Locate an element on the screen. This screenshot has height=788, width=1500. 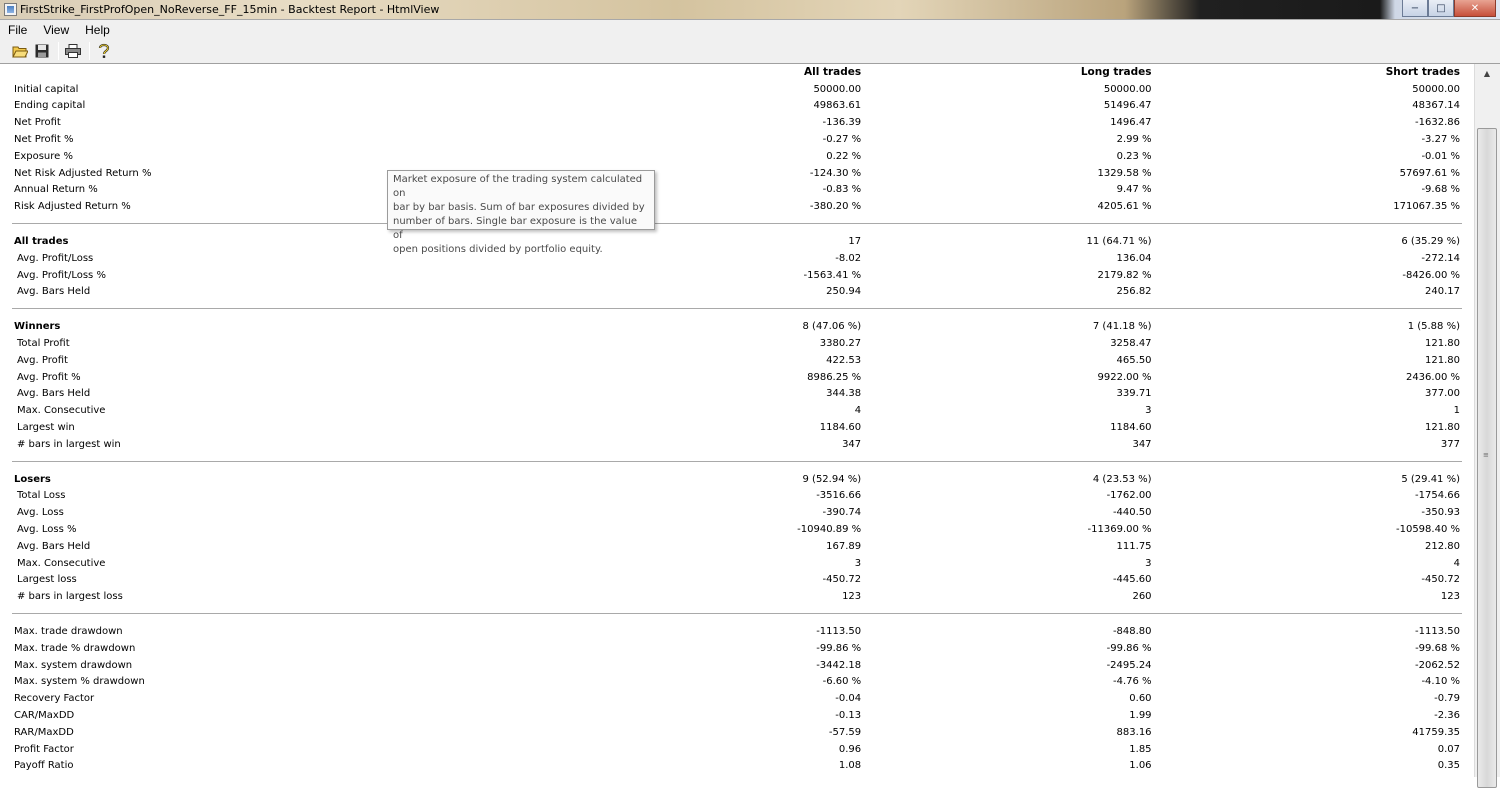
all-trades-value: 347 is located at coordinates (852, 444).